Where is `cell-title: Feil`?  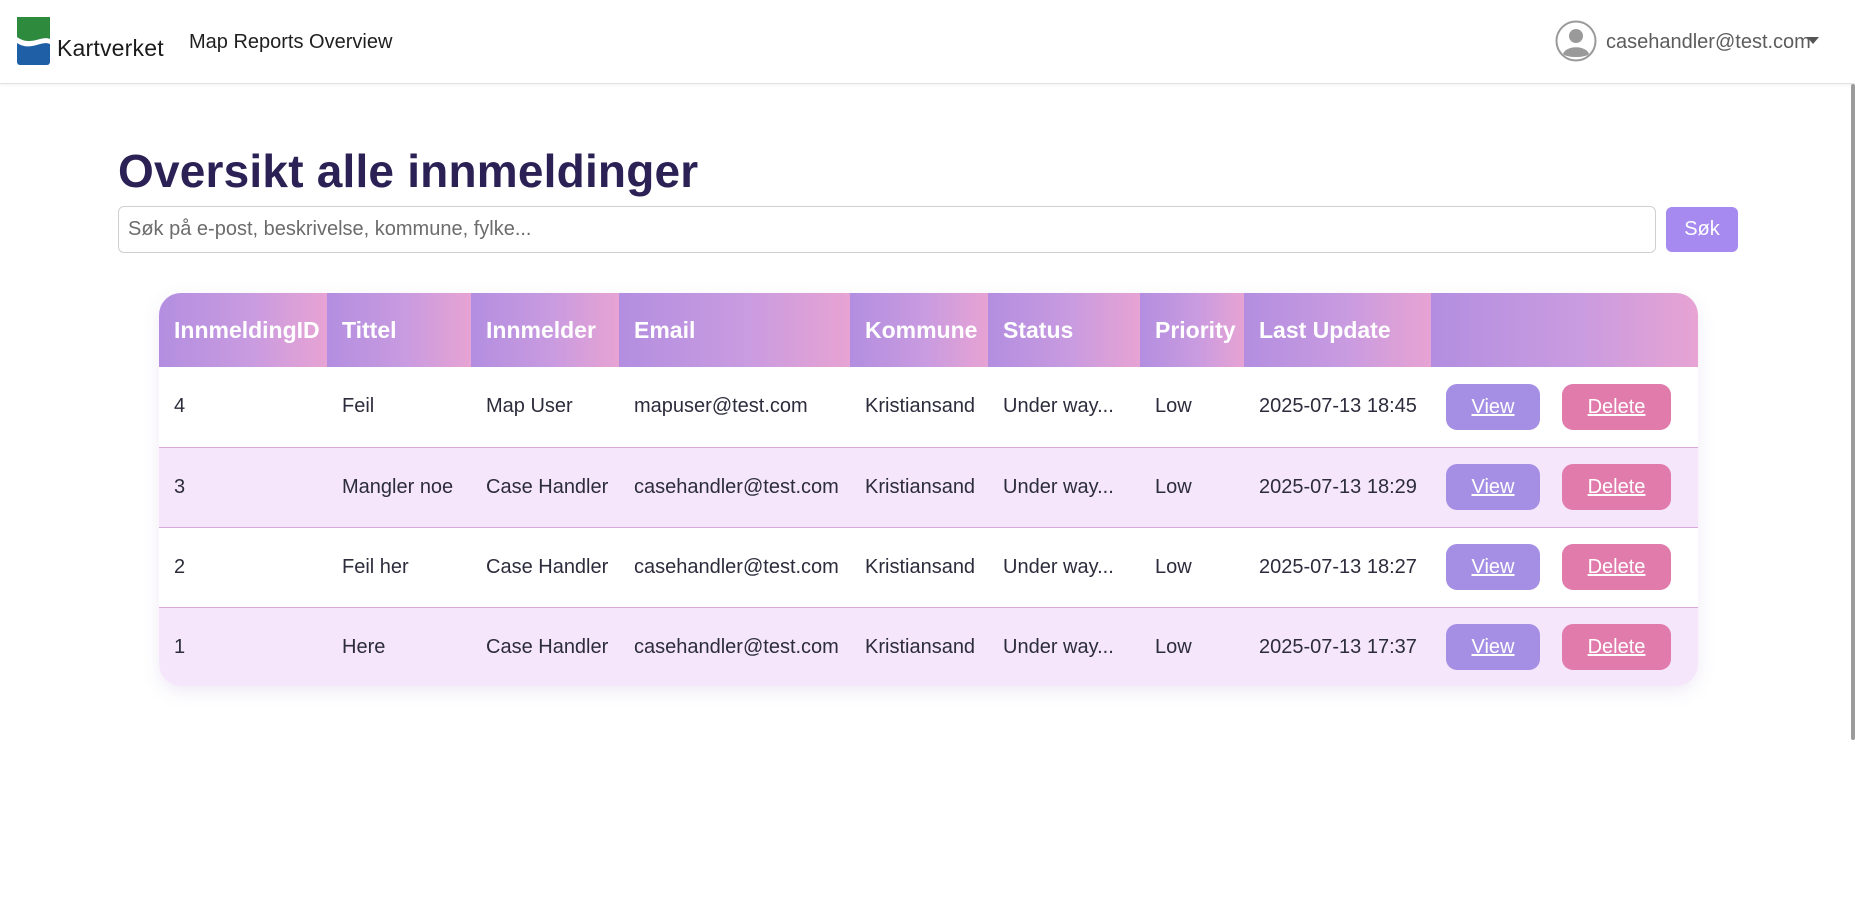 cell-title: Feil is located at coordinates (358, 406).